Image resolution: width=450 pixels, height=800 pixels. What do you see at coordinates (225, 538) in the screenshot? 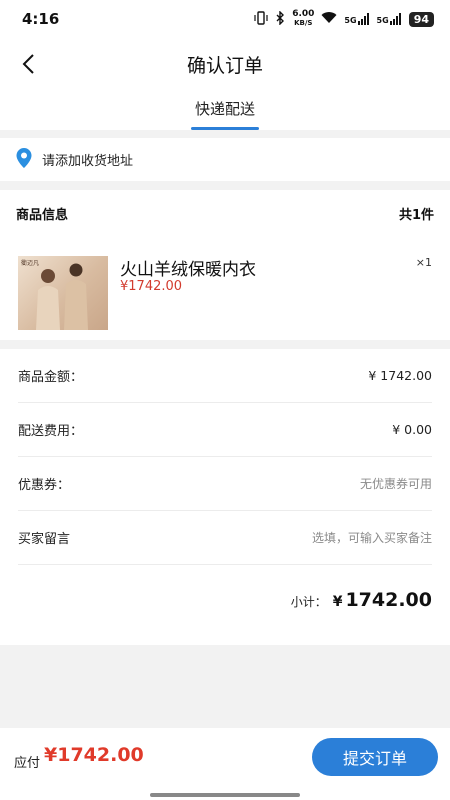
I see `buyer-message-row: 买家留言 选填，可输入买家备注` at bounding box center [225, 538].